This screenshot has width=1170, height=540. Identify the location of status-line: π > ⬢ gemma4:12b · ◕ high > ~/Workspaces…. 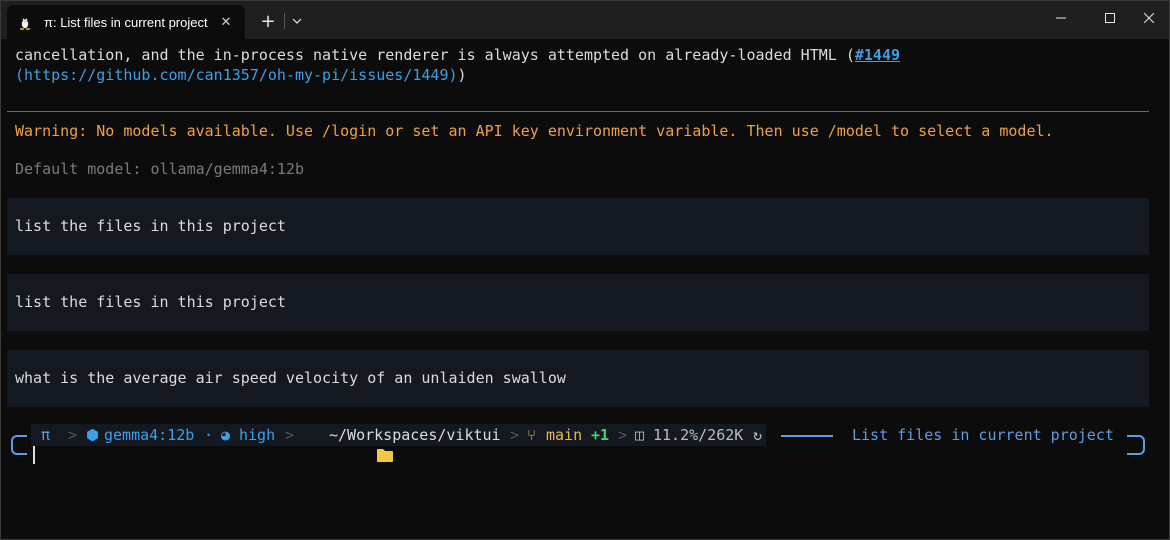
(585, 443).